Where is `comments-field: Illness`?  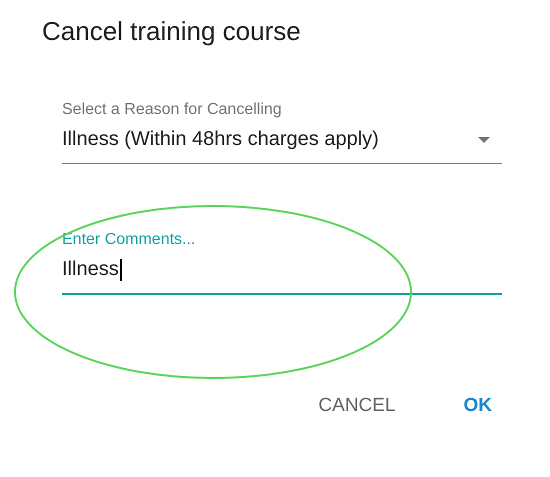
comments-field: Illness is located at coordinates (282, 272).